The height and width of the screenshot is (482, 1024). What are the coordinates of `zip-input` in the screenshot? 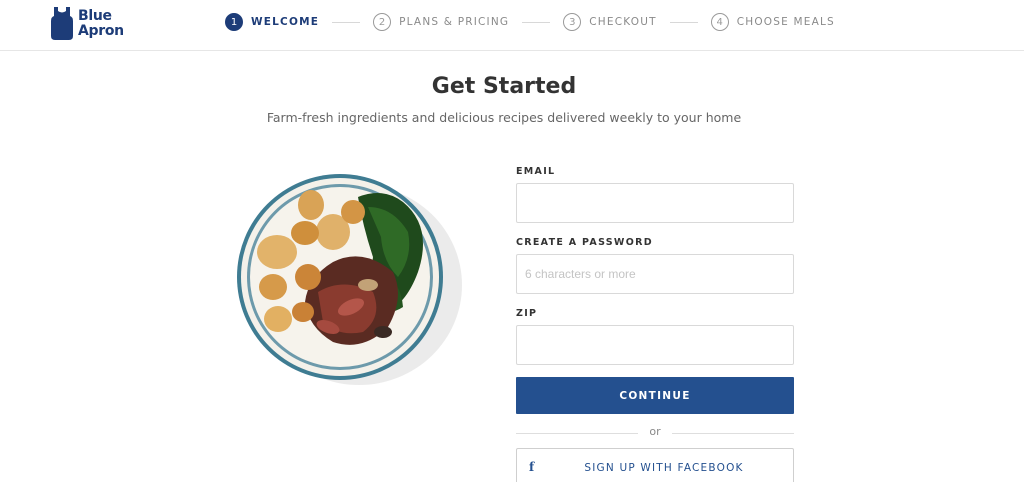 It's located at (655, 345).